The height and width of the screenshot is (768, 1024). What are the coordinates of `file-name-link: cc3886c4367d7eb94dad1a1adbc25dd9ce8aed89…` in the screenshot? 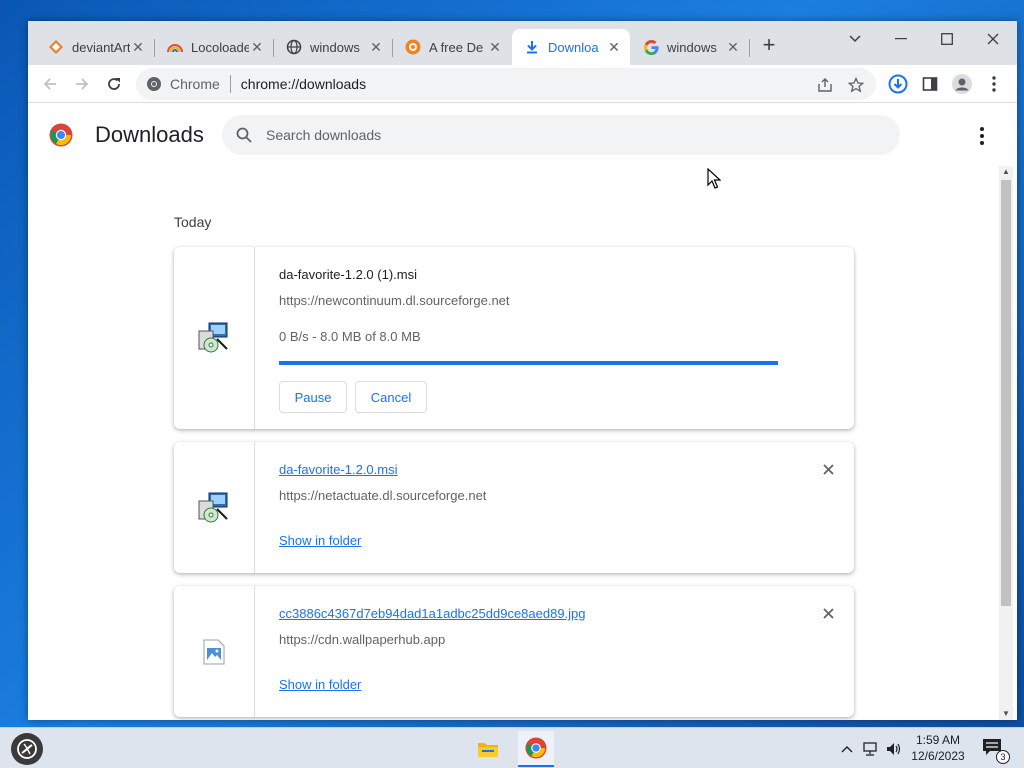 It's located at (432, 613).